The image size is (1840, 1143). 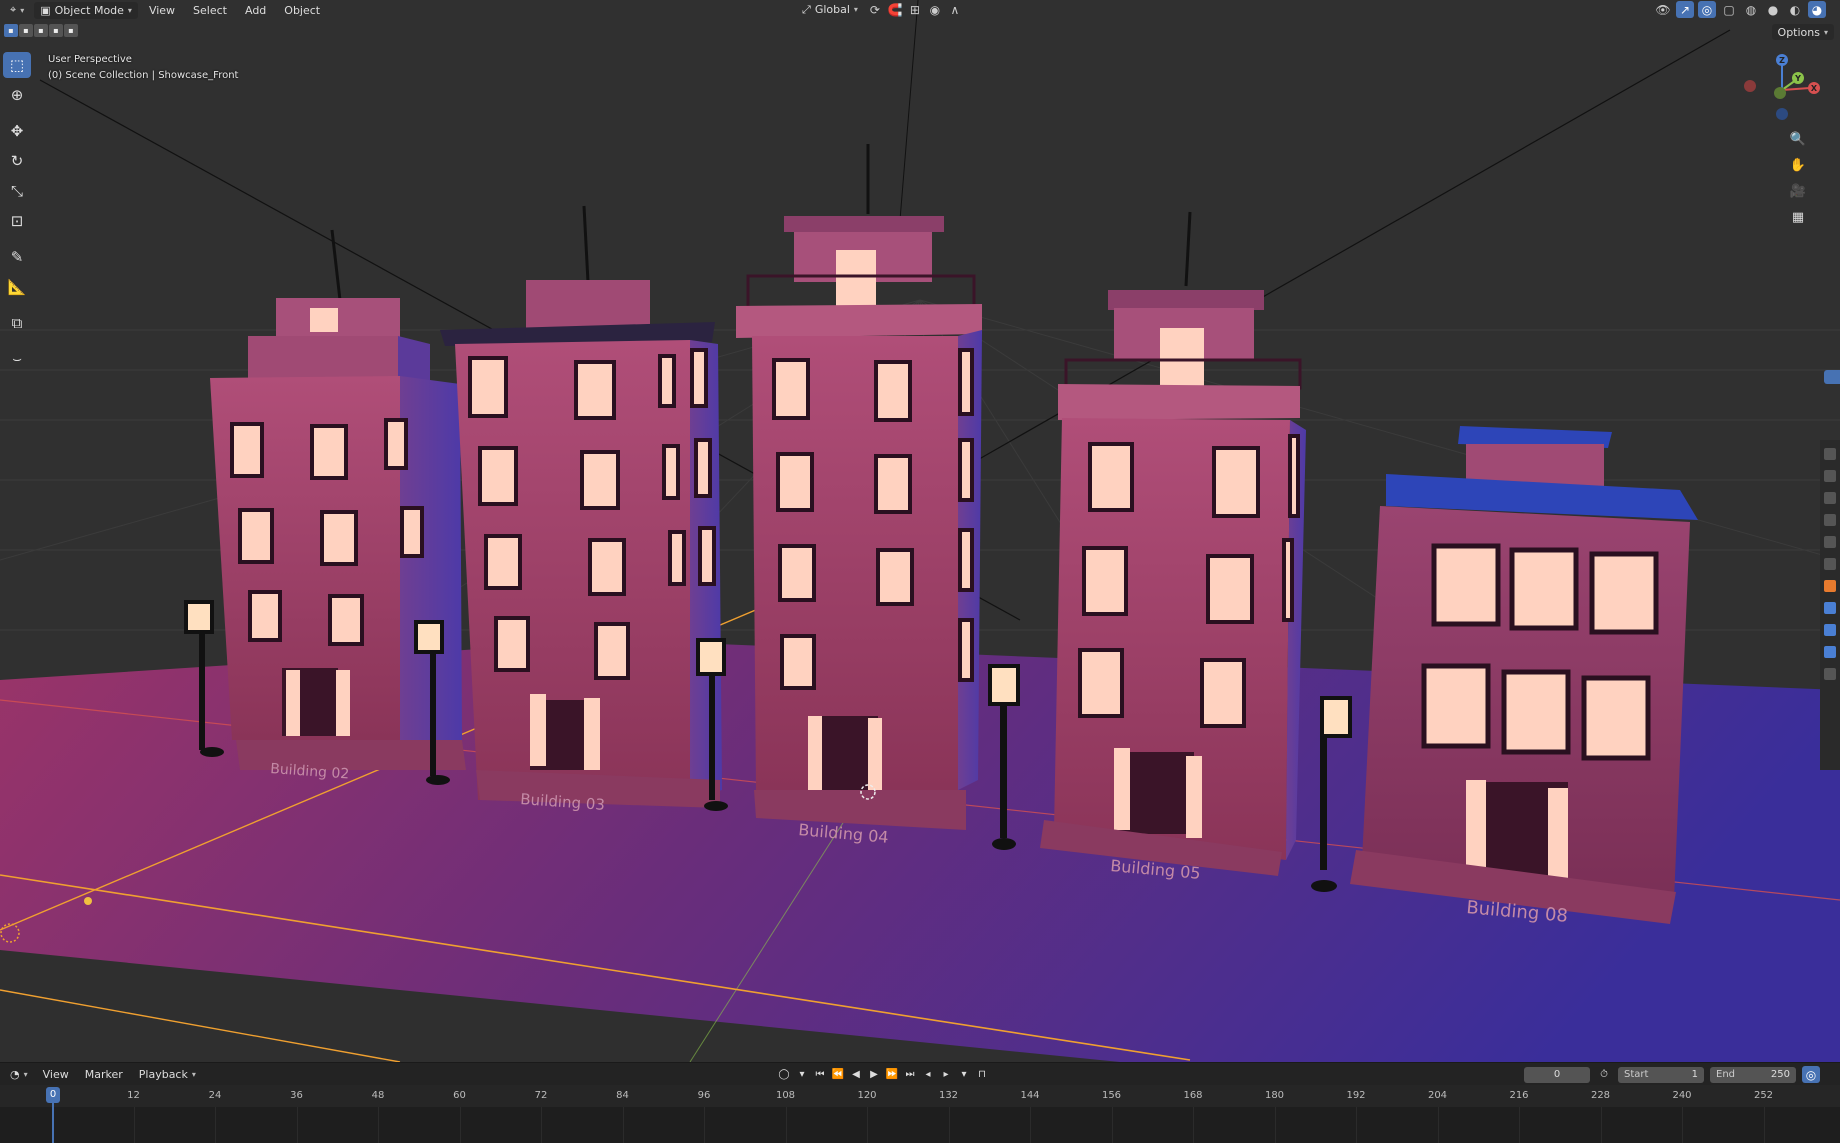 What do you see at coordinates (302, 10) in the screenshot?
I see `menu-object: Object` at bounding box center [302, 10].